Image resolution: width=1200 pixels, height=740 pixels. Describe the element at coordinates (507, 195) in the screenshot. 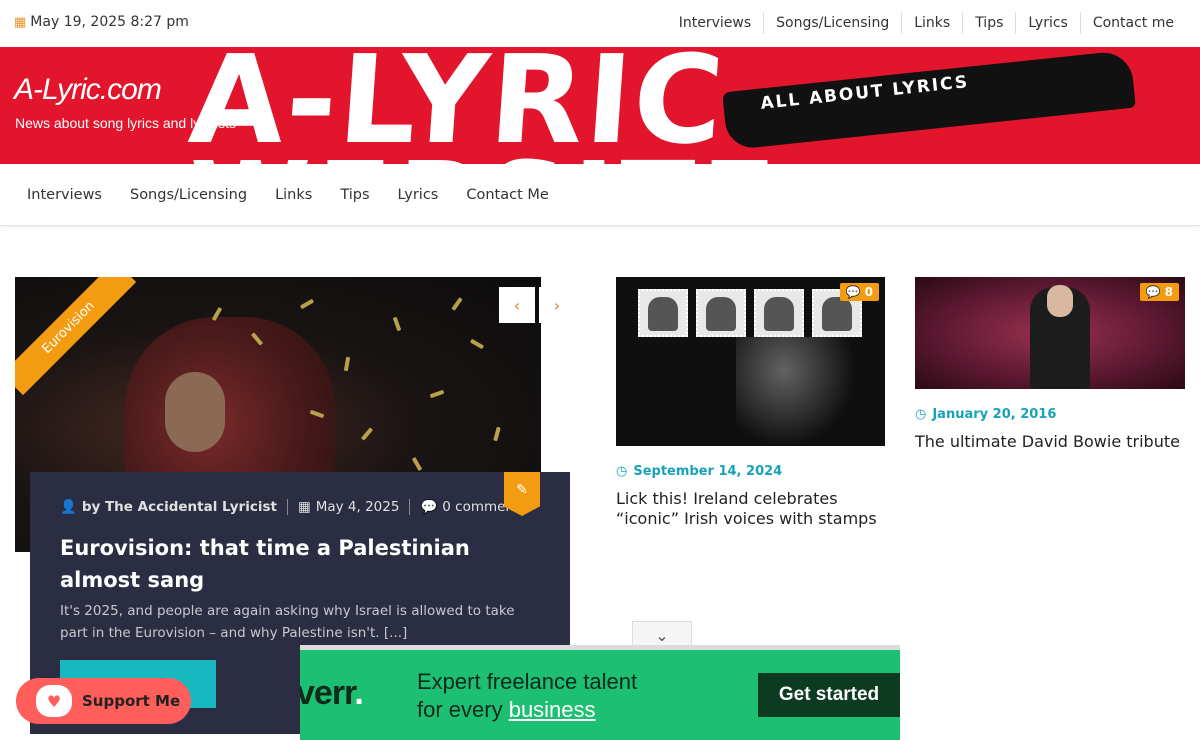

I see `main-nav-contact: Contact Me` at that location.